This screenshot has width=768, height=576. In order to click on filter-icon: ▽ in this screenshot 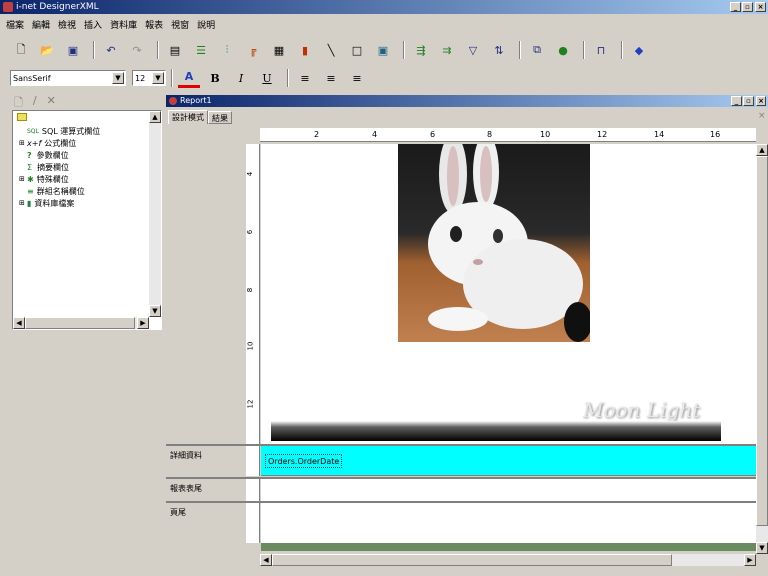, I will do `click(473, 50)`.